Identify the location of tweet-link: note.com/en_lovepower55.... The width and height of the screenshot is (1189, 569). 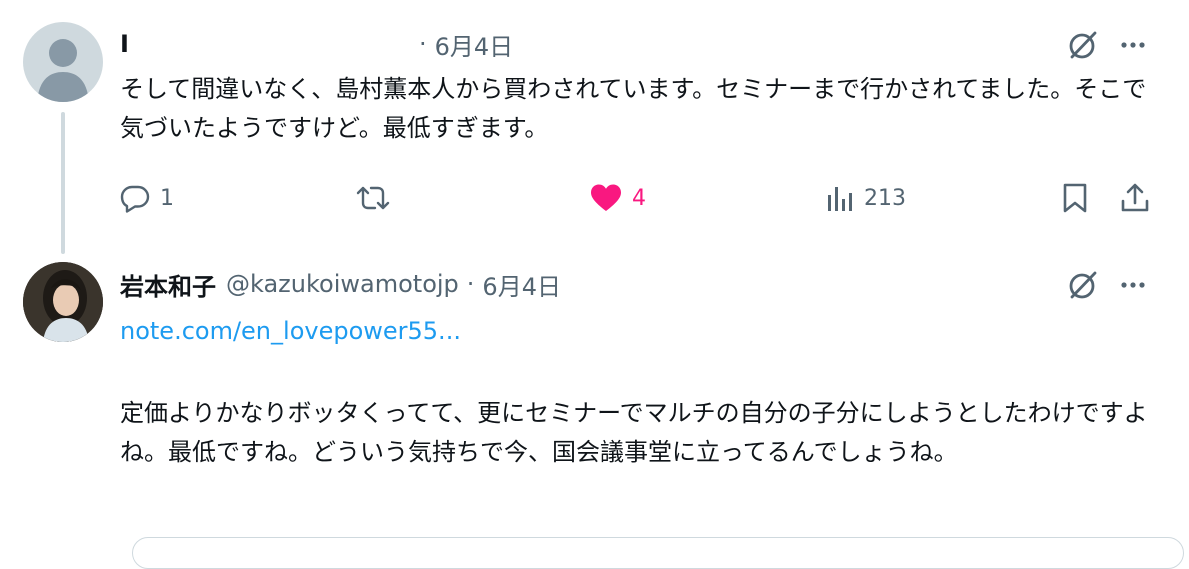
(640, 331).